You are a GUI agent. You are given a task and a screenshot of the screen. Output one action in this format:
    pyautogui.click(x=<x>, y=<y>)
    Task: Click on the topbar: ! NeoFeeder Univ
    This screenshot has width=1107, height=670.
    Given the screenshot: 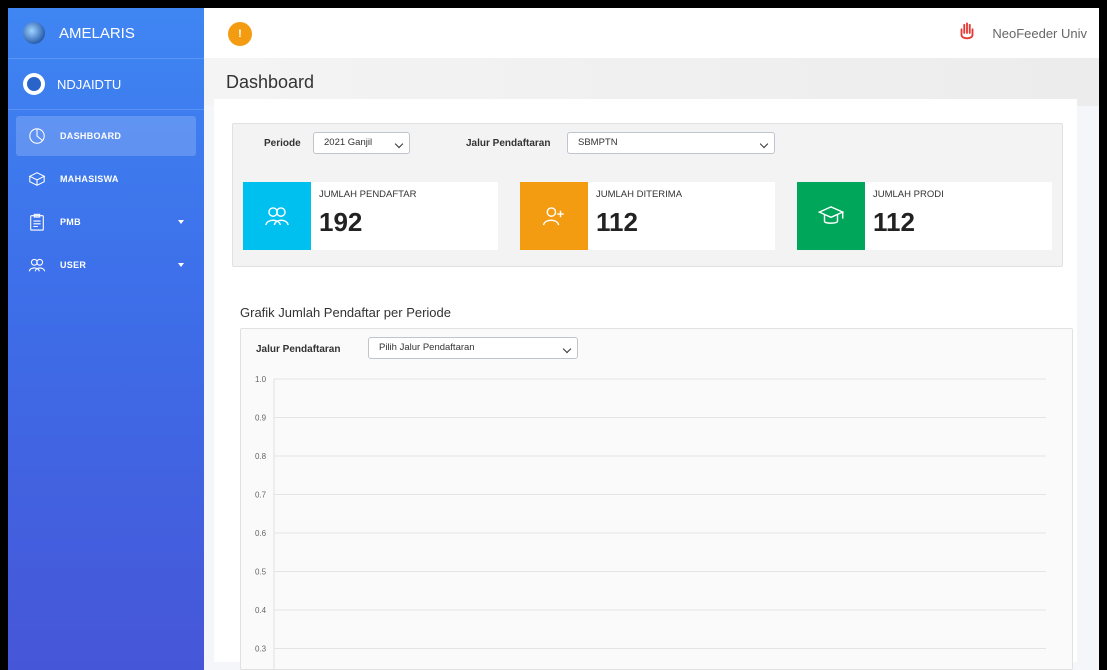 What is the action you would take?
    pyautogui.click(x=651, y=33)
    